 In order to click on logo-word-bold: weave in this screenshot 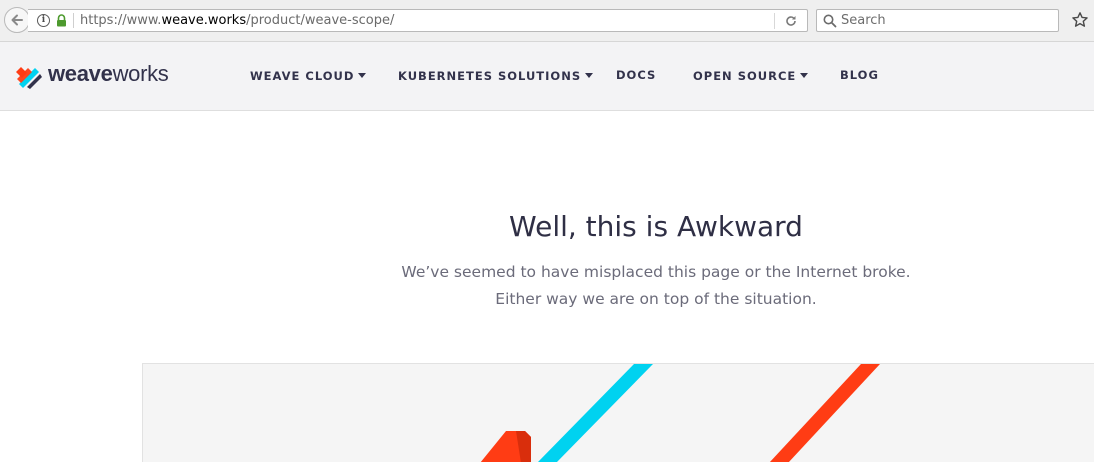, I will do `click(80, 73)`.